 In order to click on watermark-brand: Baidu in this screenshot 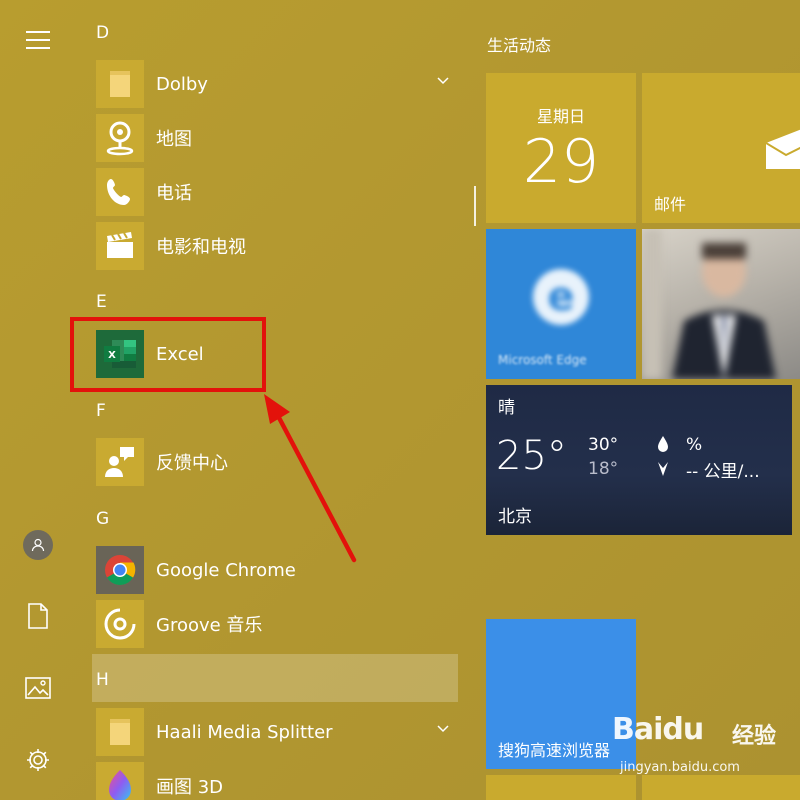, I will do `click(658, 729)`.